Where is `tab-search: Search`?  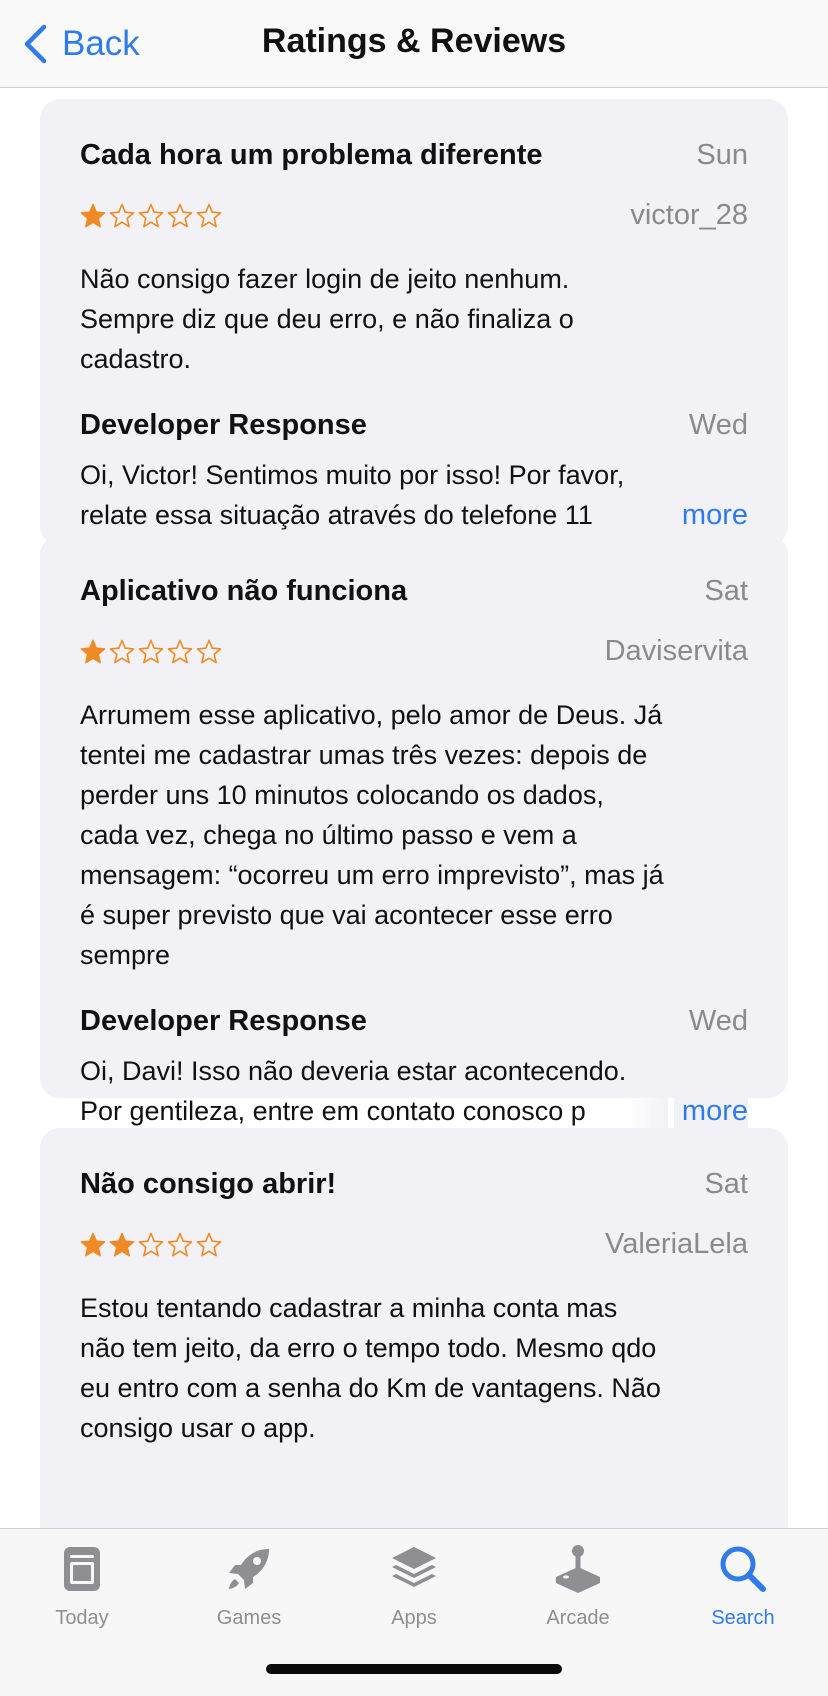 tab-search: Search is located at coordinates (743, 1586).